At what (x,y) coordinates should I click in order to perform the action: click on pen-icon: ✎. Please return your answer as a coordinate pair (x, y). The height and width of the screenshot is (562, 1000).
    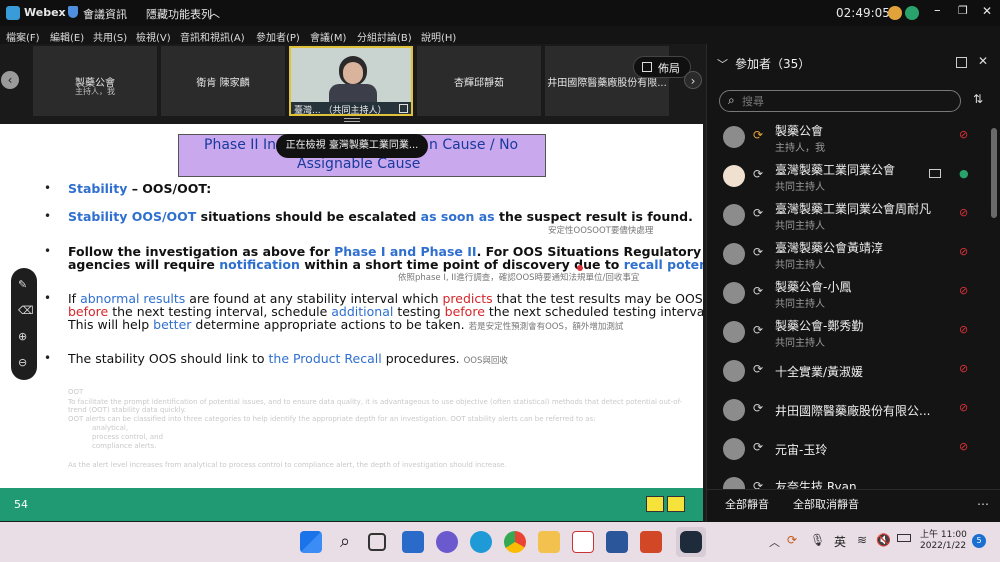
    Looking at the image, I should click on (22, 284).